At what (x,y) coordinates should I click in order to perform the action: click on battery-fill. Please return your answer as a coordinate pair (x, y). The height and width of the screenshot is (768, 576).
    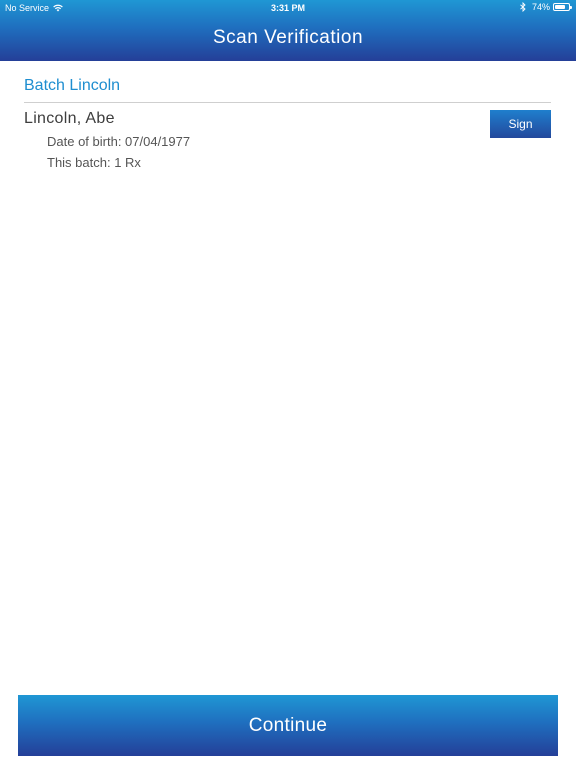
    Looking at the image, I should click on (560, 7).